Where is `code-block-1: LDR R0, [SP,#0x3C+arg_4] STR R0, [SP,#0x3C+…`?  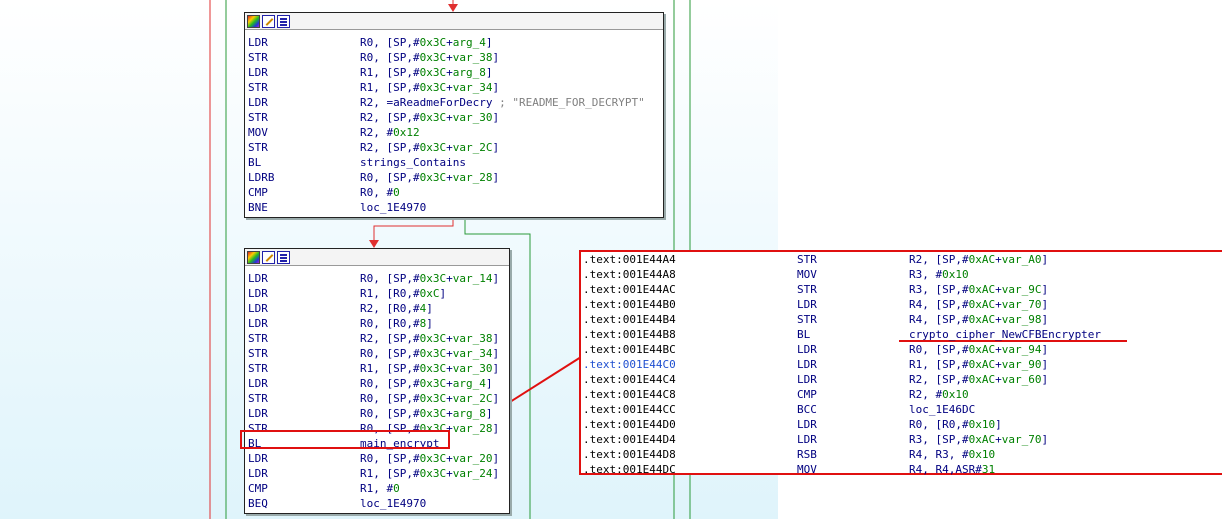
code-block-1: LDR R0, [SP,#0x3C+arg_4] STR R0, [SP,#0x3C+… is located at coordinates (454, 115).